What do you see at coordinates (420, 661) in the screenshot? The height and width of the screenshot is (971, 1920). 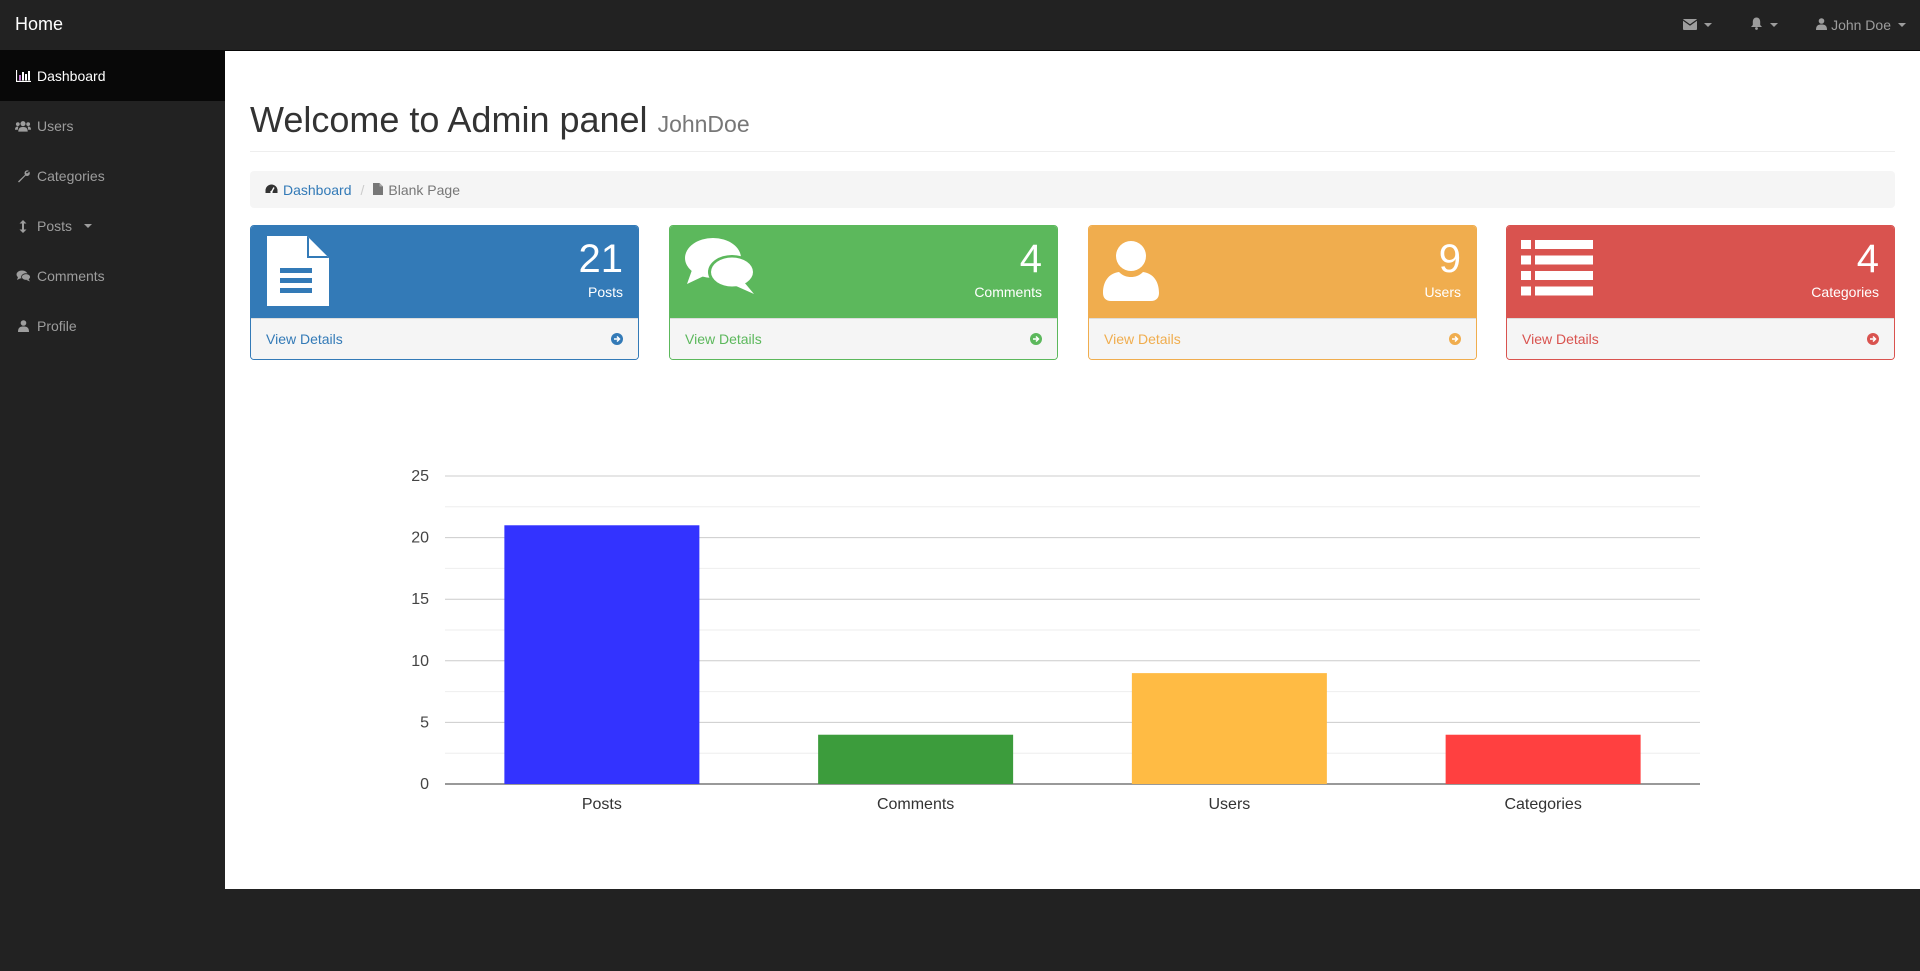 I see `y-tick-label: 10` at bounding box center [420, 661].